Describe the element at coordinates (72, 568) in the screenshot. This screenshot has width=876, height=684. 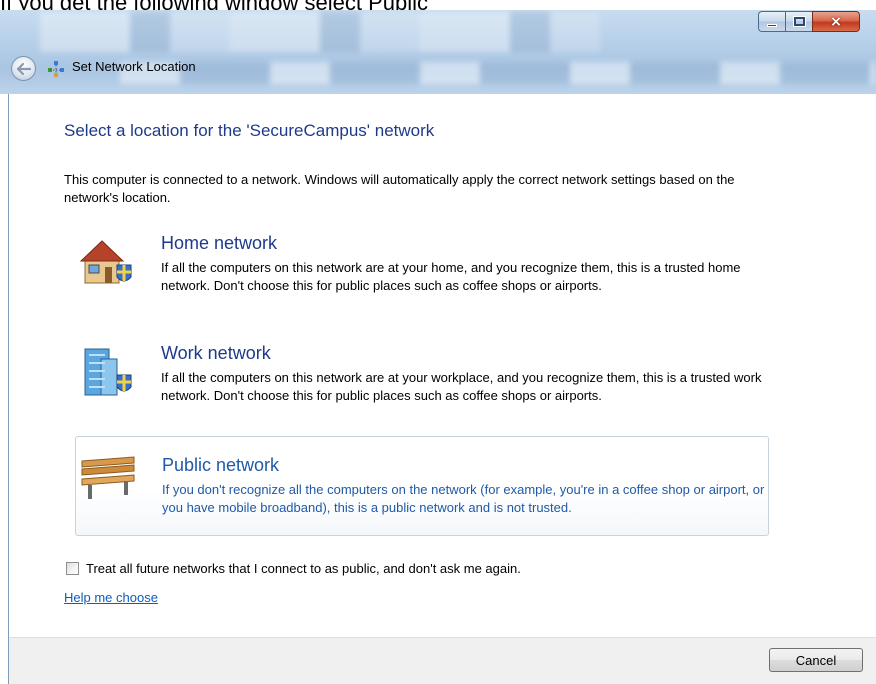
I see `treat-public-checkbox` at that location.